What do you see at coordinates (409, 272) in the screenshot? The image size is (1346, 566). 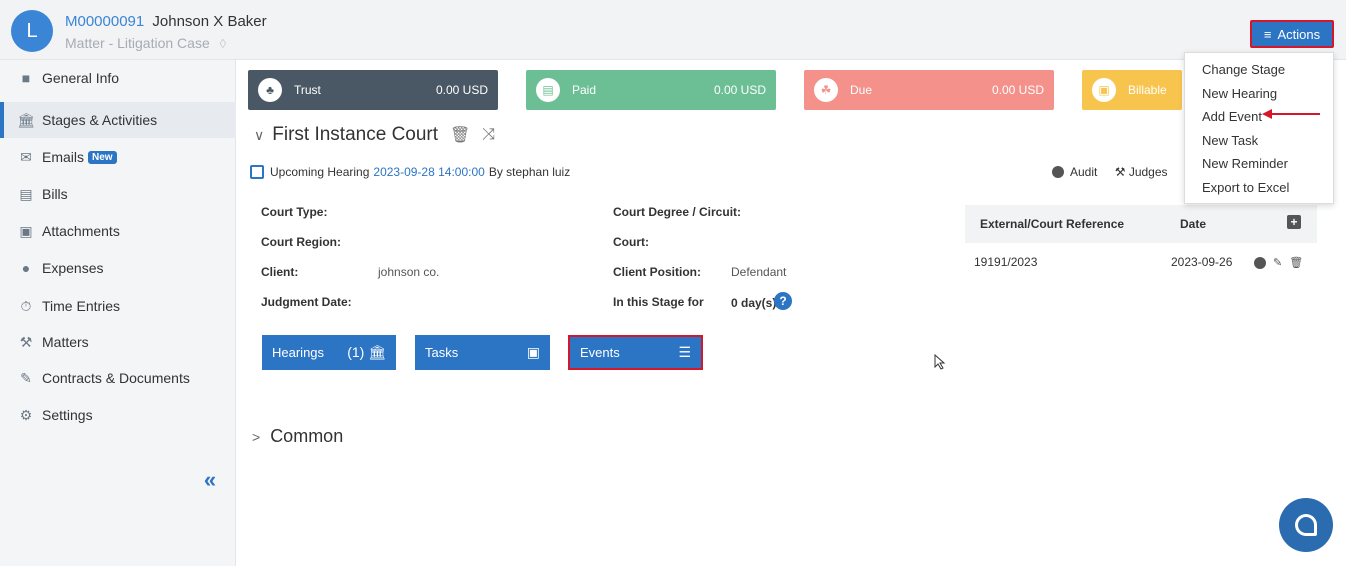 I see `client-value: johnson co.` at bounding box center [409, 272].